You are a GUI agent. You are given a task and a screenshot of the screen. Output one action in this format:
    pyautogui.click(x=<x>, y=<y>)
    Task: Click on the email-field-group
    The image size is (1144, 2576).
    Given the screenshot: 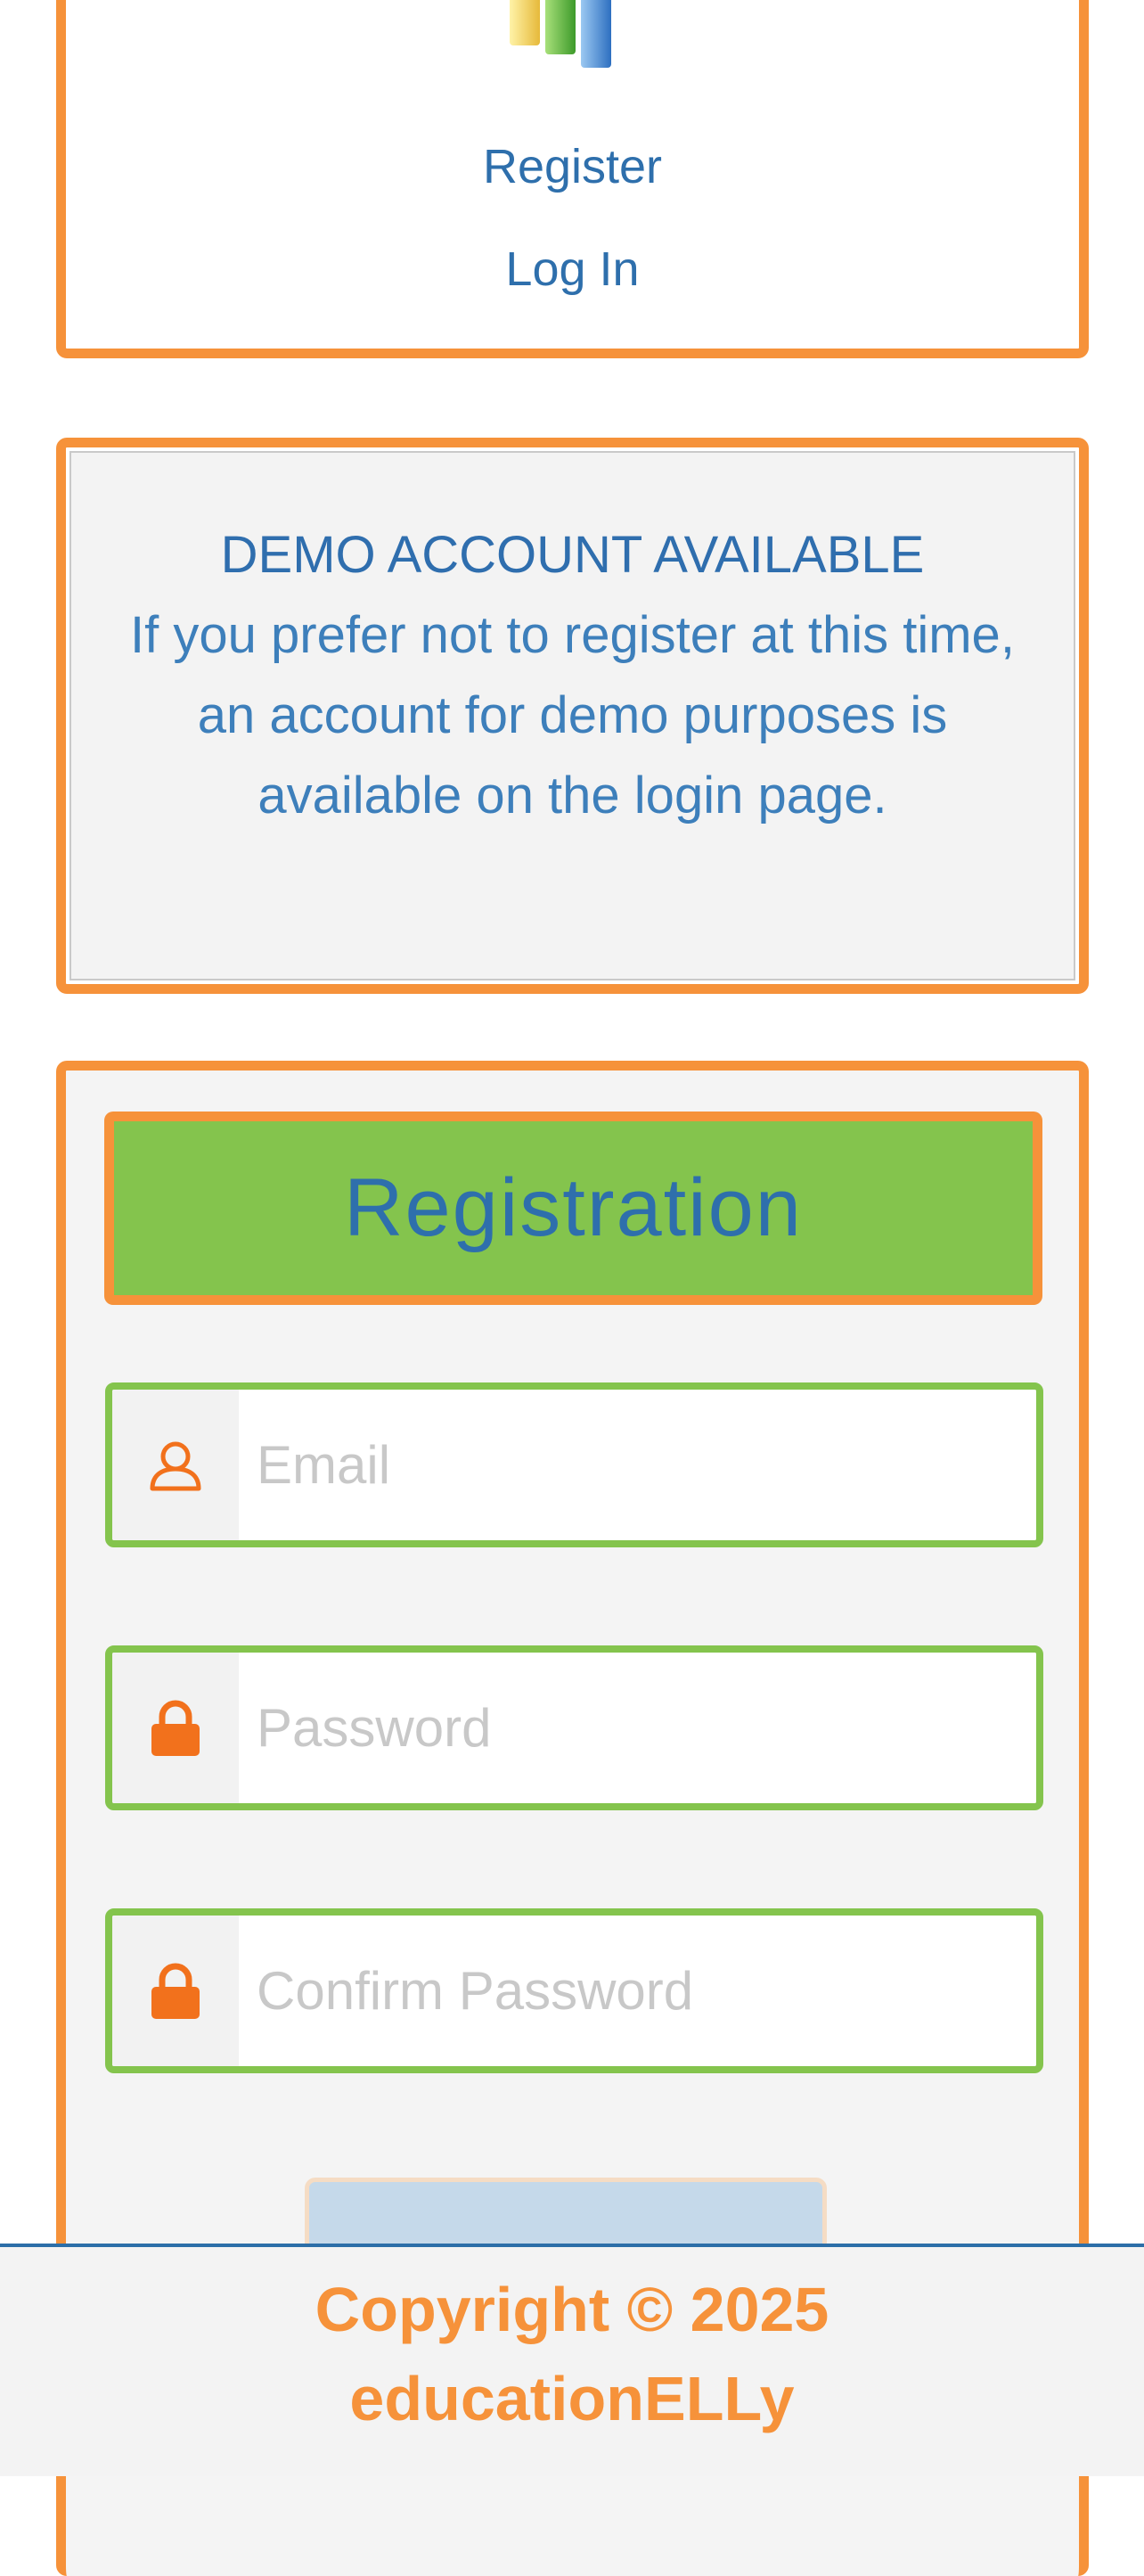 What is the action you would take?
    pyautogui.click(x=574, y=1465)
    